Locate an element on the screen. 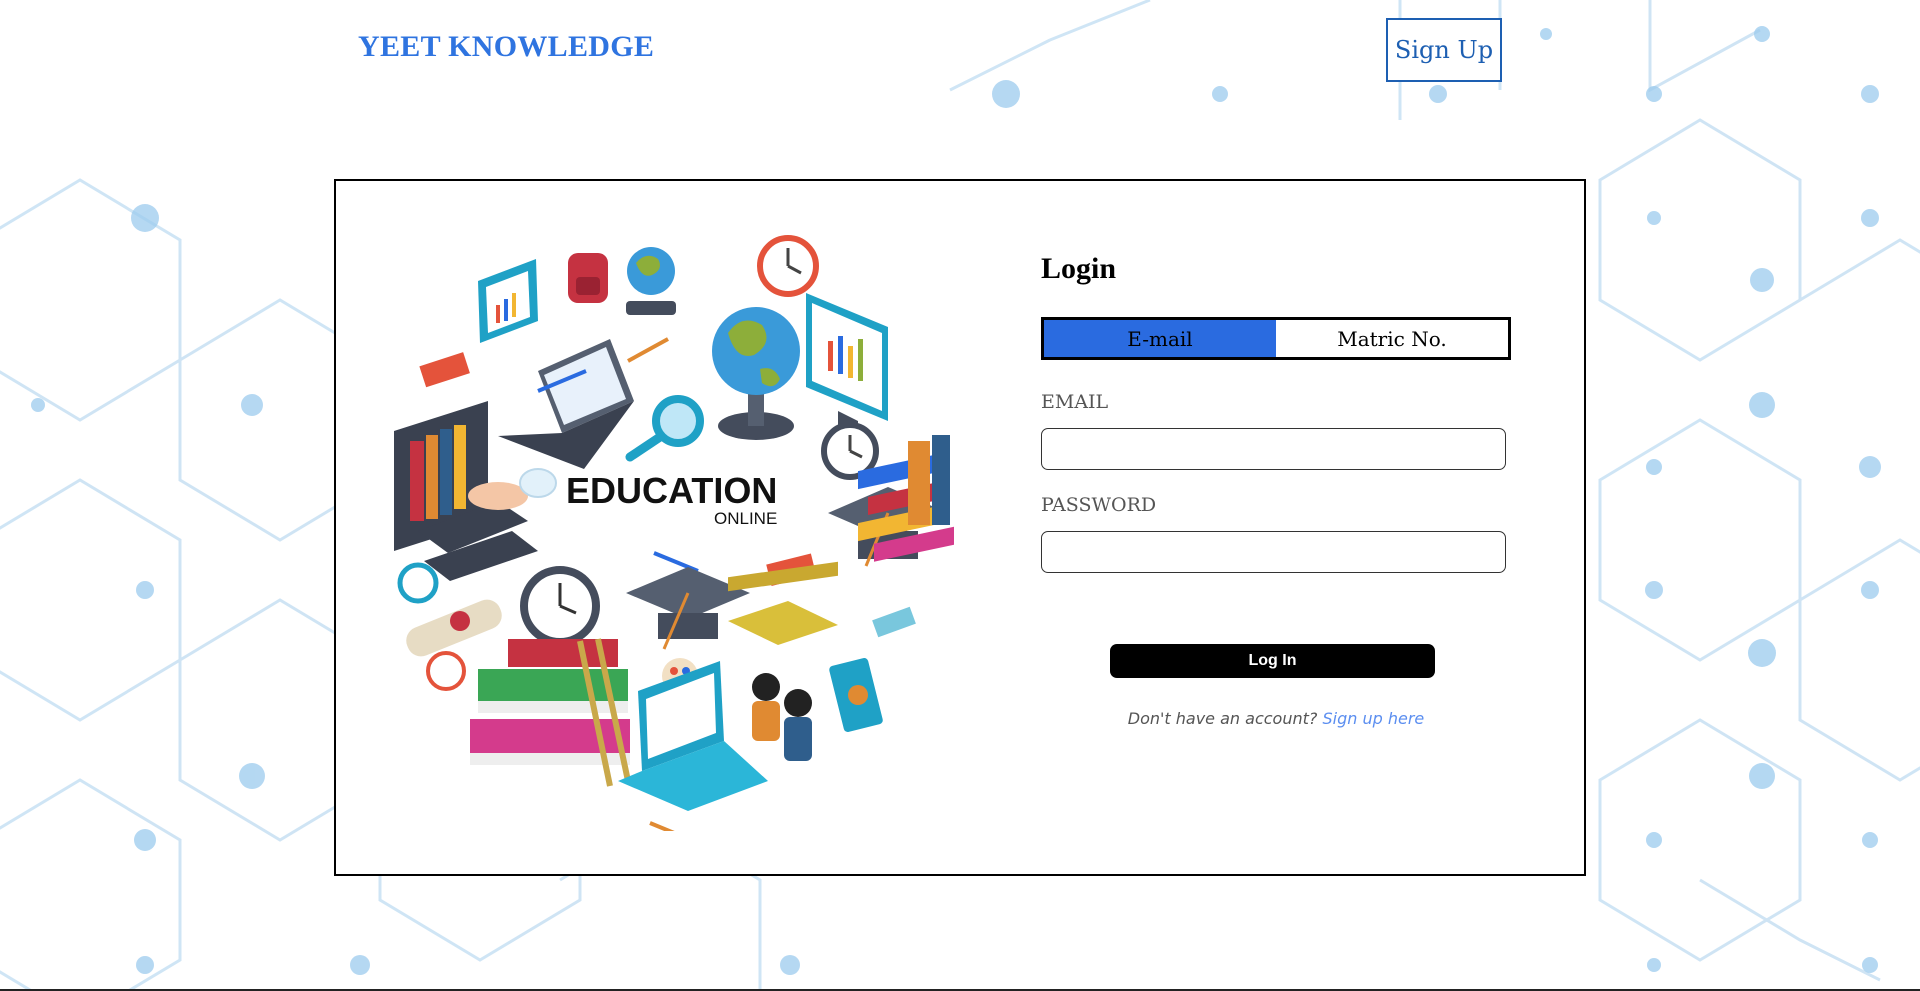 The image size is (1920, 991). diploma-icon is located at coordinates (454, 628).